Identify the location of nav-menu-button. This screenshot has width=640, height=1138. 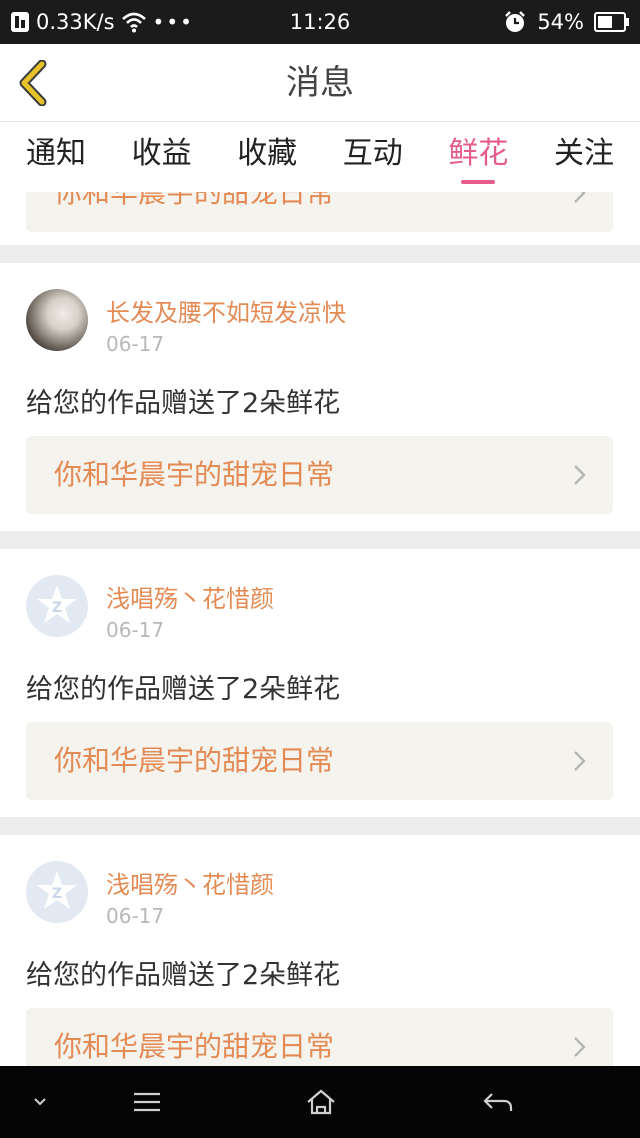
(147, 1102).